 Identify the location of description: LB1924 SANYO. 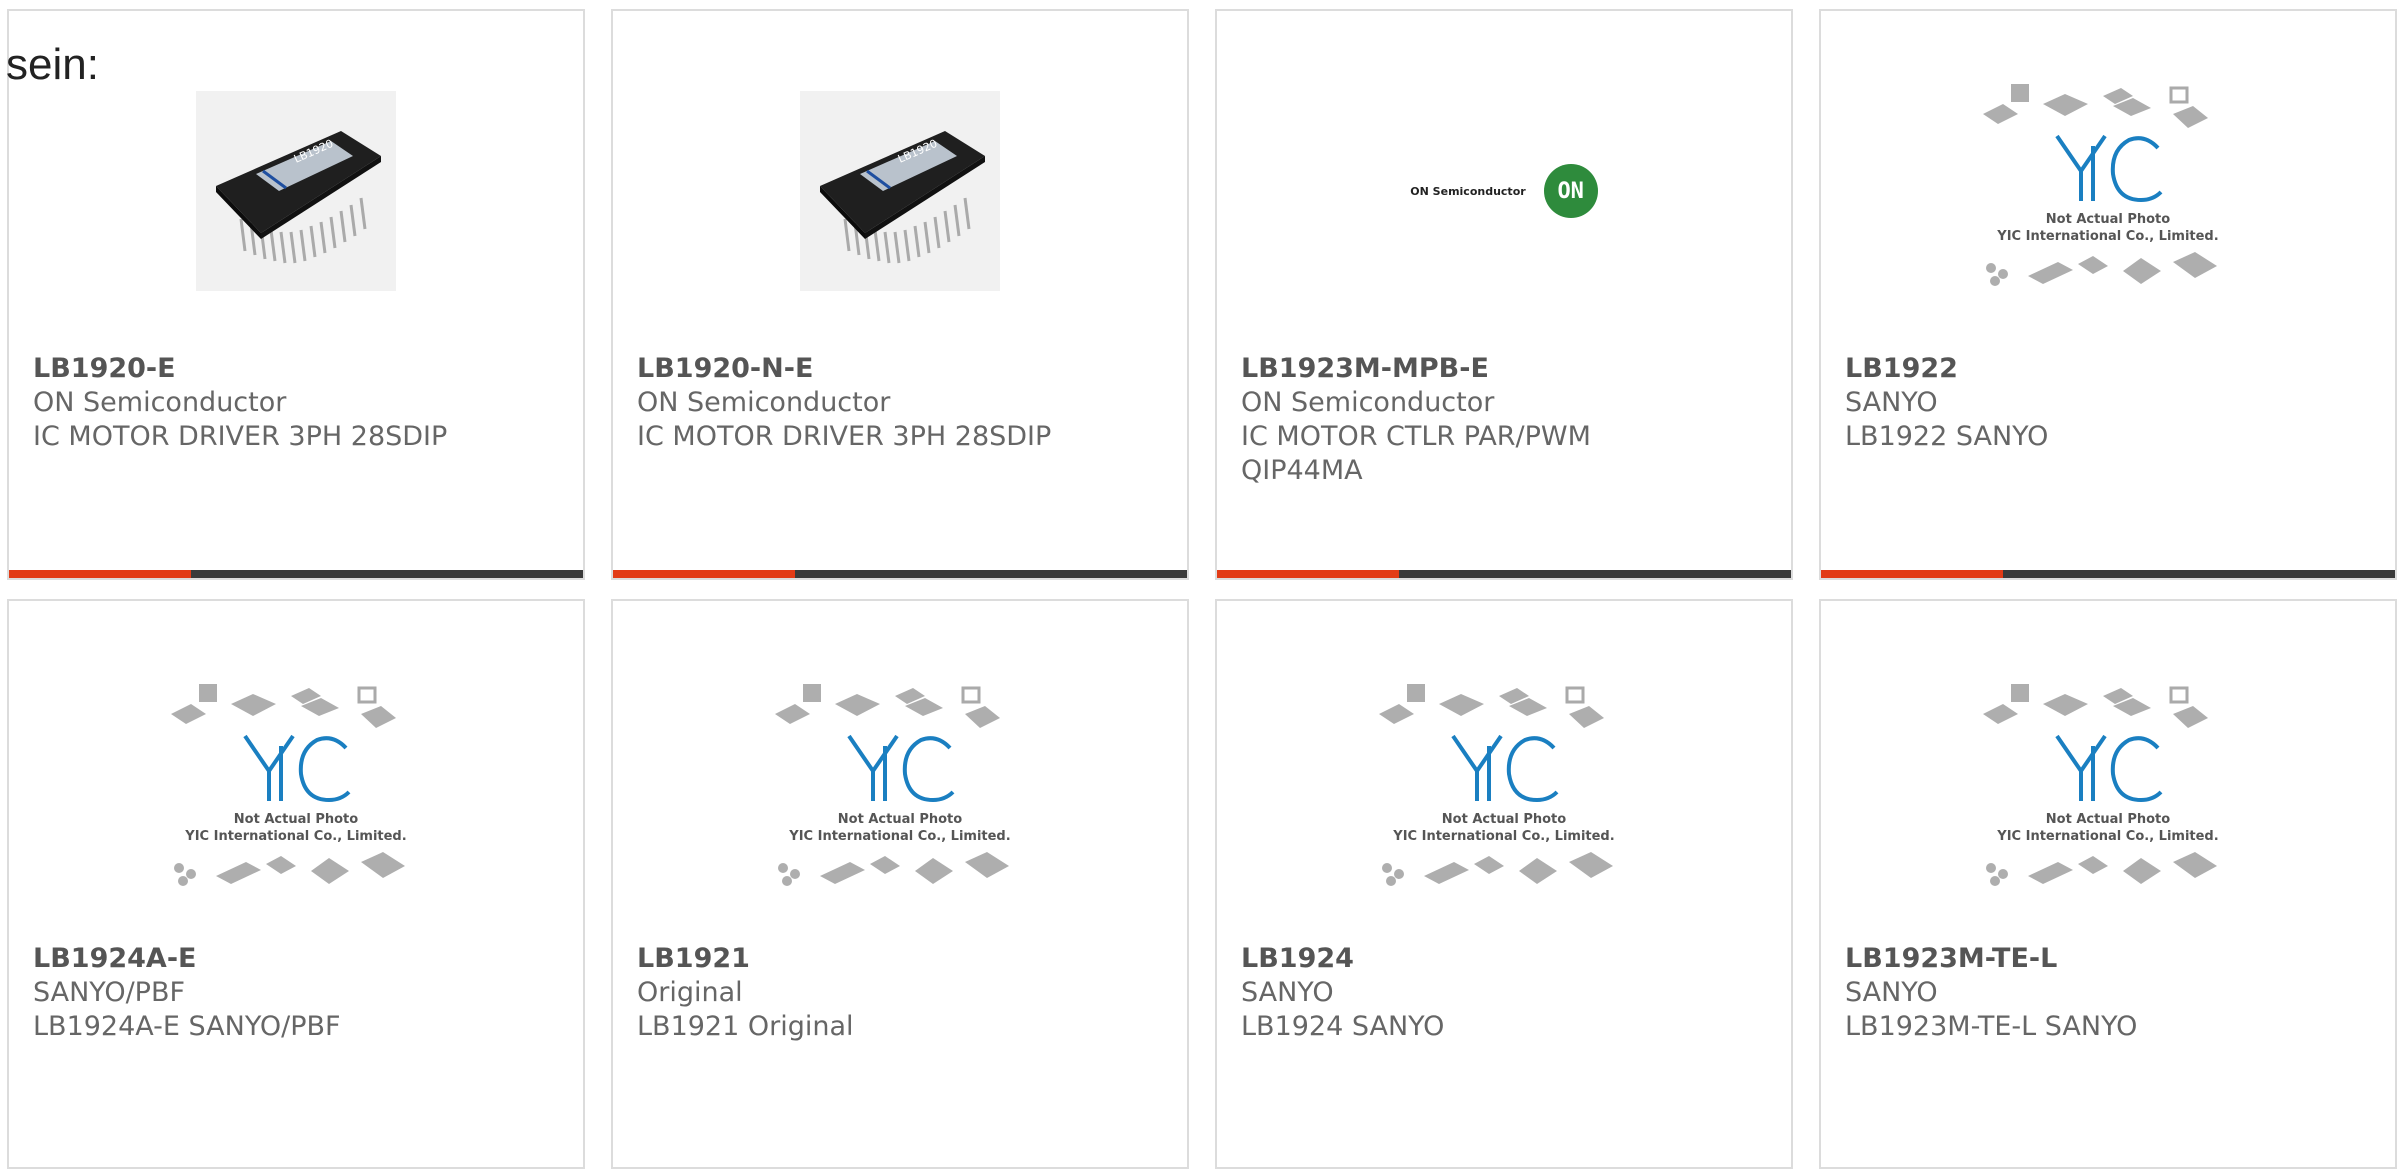
(1343, 1026).